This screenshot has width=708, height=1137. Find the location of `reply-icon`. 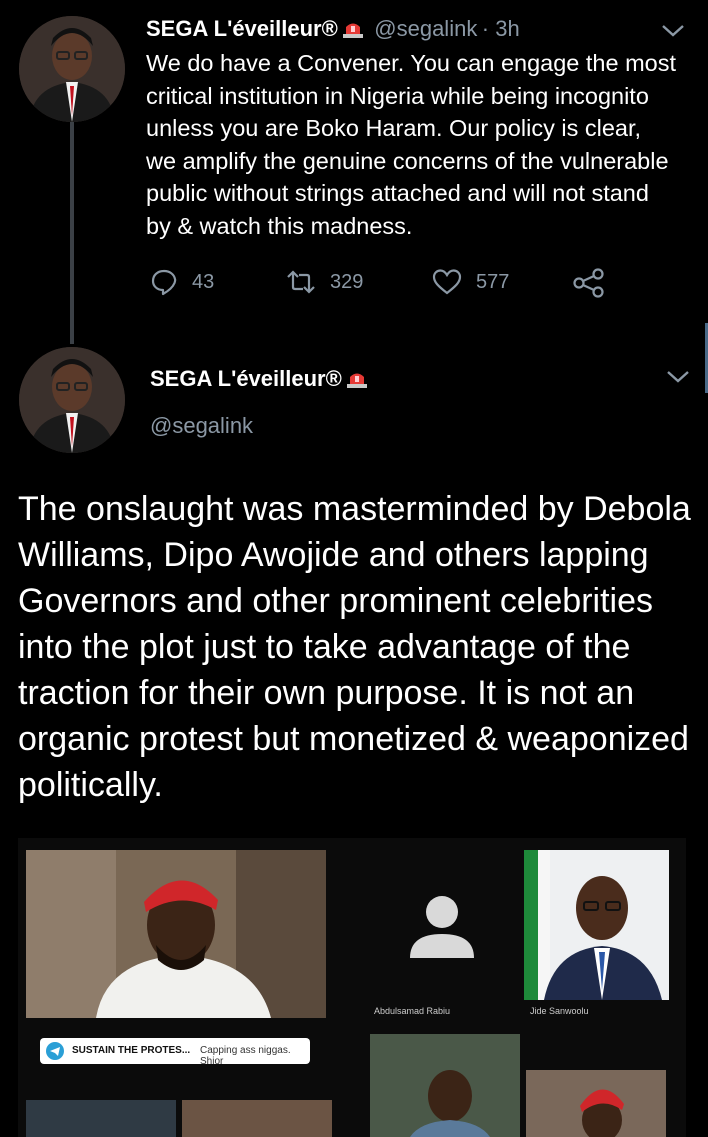

reply-icon is located at coordinates (164, 282).